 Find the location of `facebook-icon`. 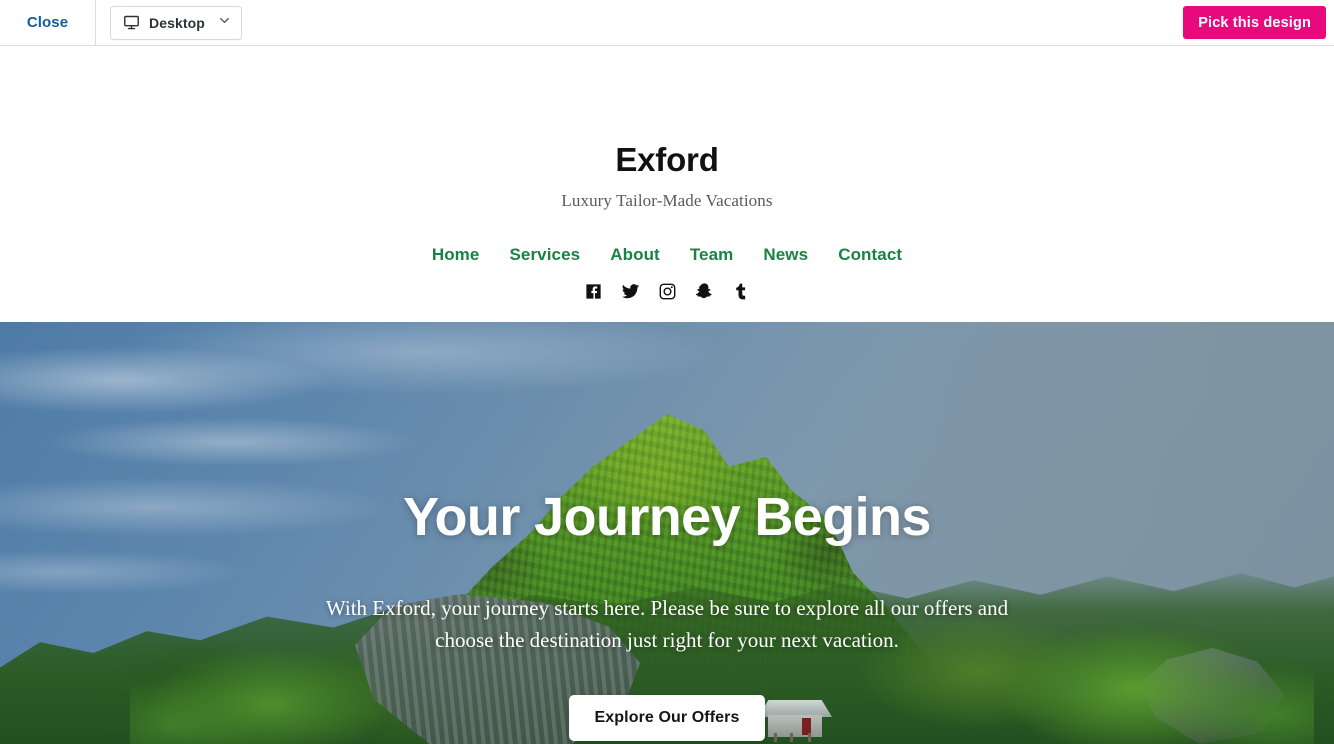

facebook-icon is located at coordinates (593, 291).